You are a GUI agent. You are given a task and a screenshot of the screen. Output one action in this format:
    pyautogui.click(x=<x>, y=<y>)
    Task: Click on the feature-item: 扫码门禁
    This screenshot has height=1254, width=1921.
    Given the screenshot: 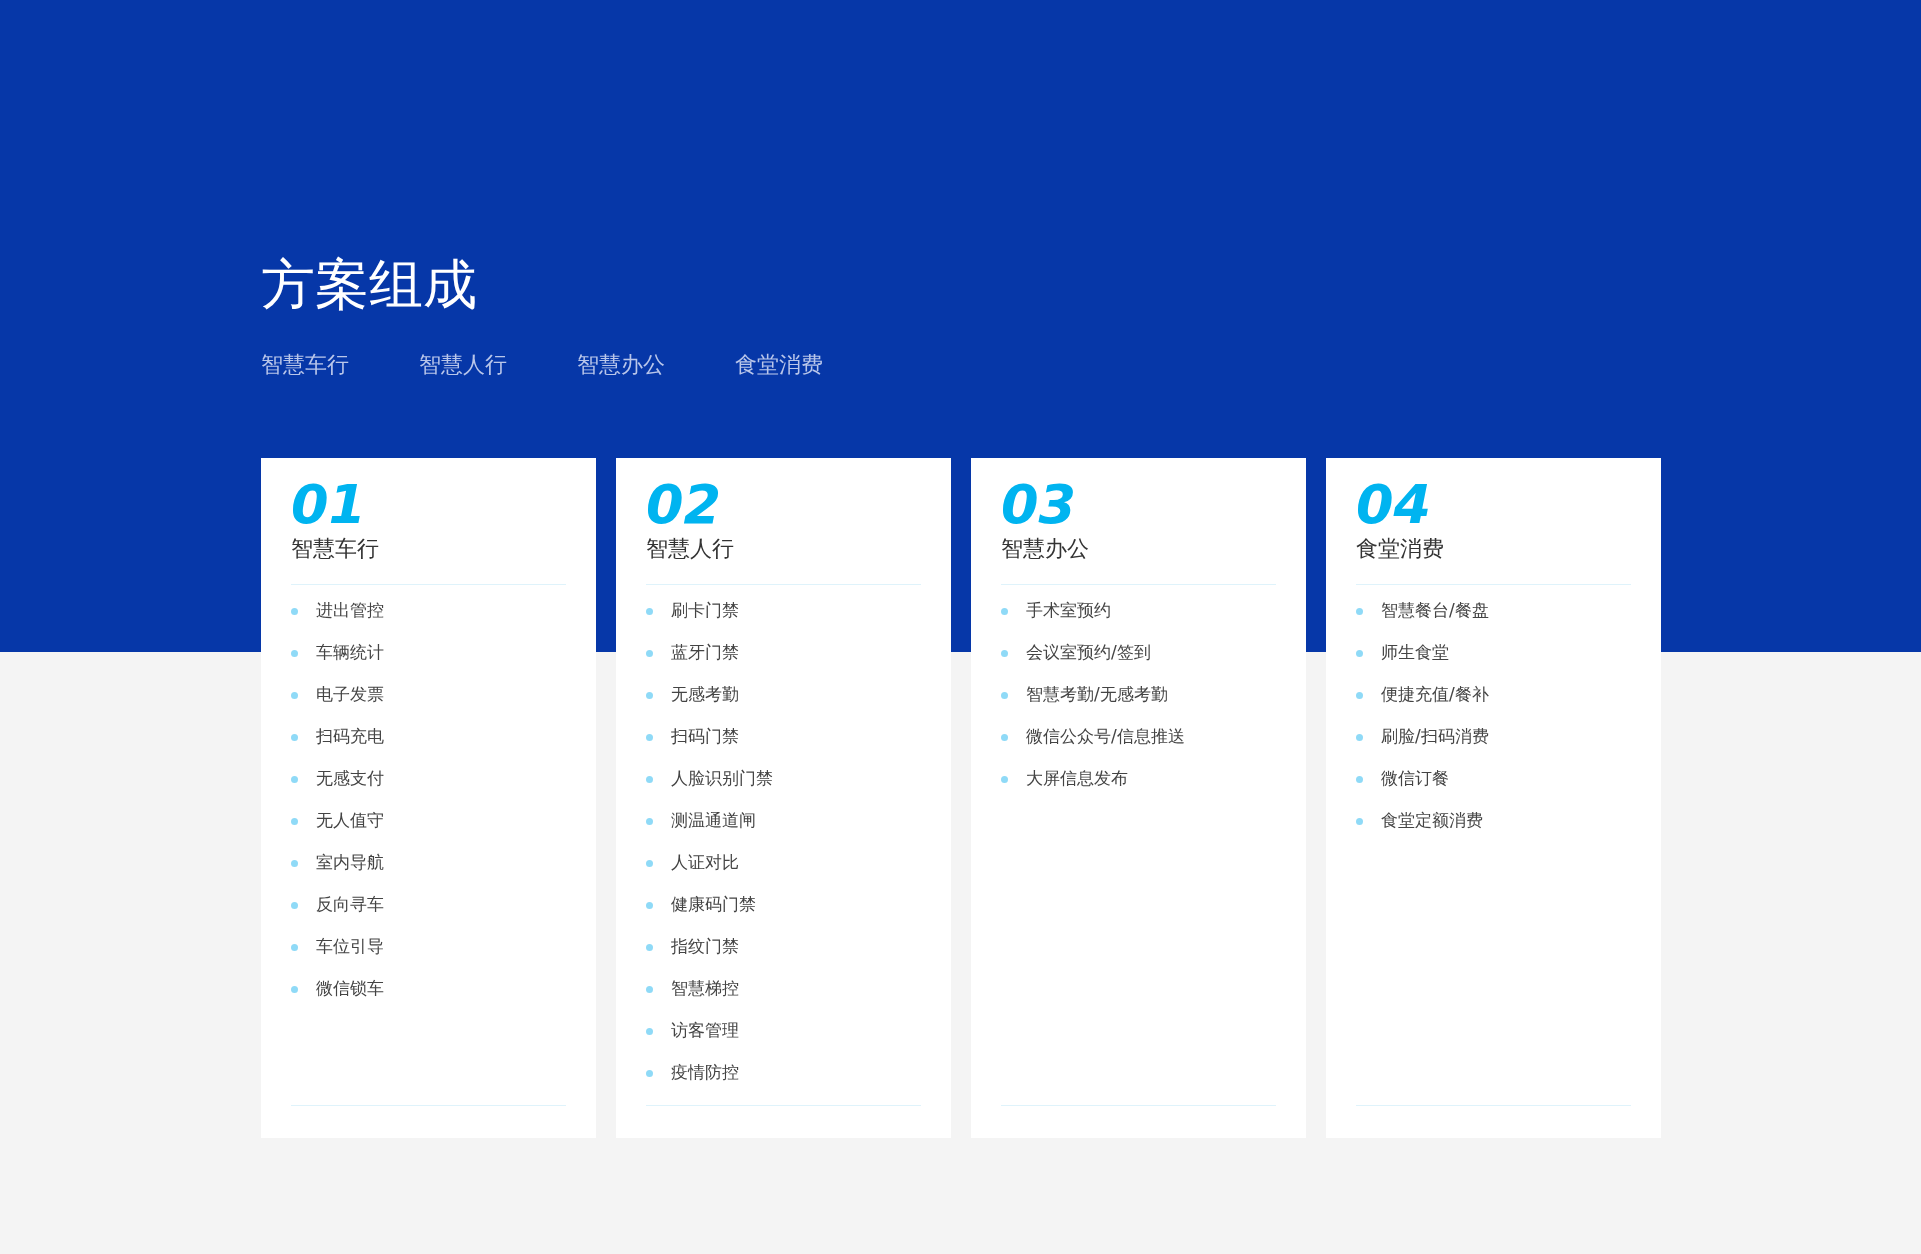 What is the action you would take?
    pyautogui.click(x=705, y=737)
    